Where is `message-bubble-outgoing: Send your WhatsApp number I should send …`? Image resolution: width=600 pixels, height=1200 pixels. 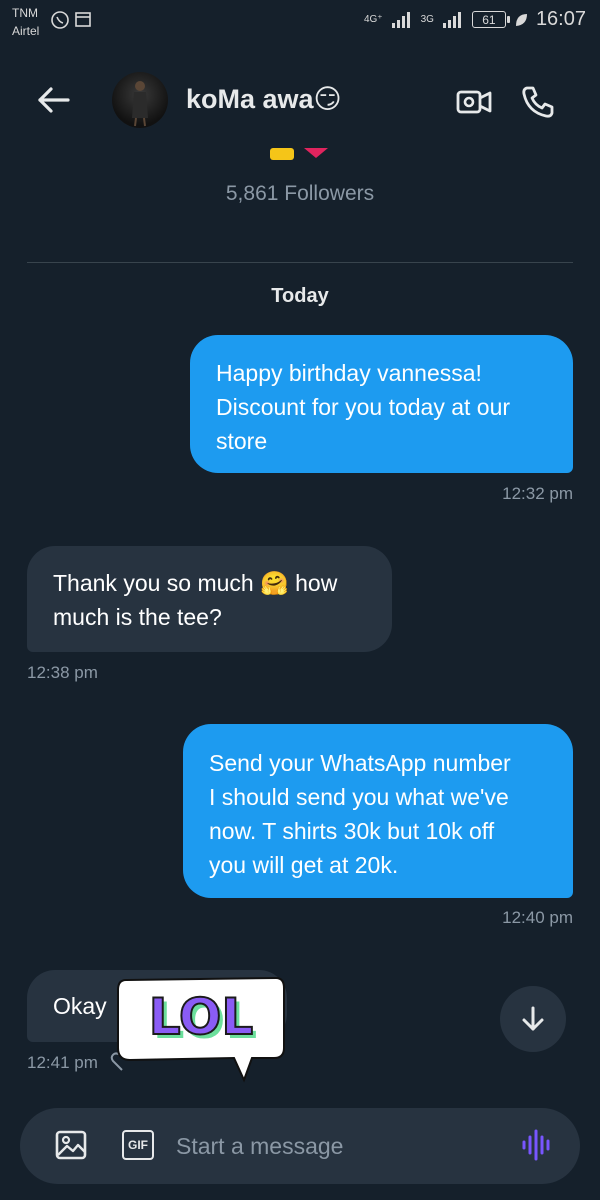
message-bubble-outgoing: Send your WhatsApp number I should send … is located at coordinates (378, 811).